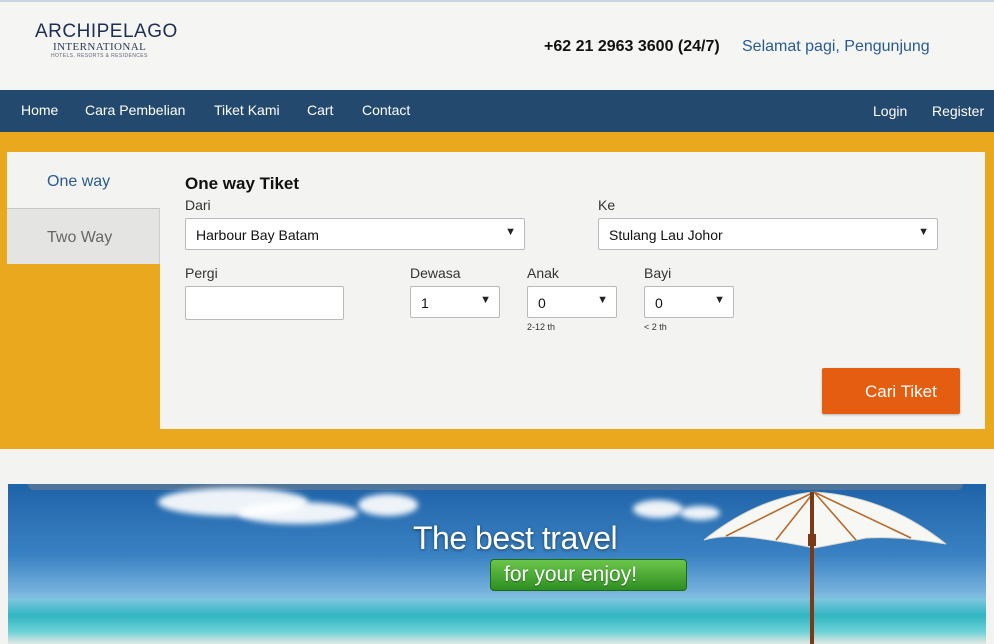 The width and height of the screenshot is (994, 644). I want to click on banner-subline-badge: for your enjoy!, so click(588, 575).